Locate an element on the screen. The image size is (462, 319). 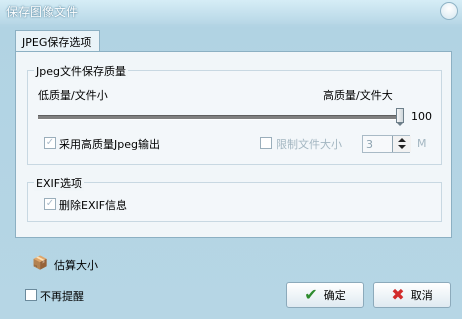
limit-size-label: 限制文件大小 is located at coordinates (309, 144).